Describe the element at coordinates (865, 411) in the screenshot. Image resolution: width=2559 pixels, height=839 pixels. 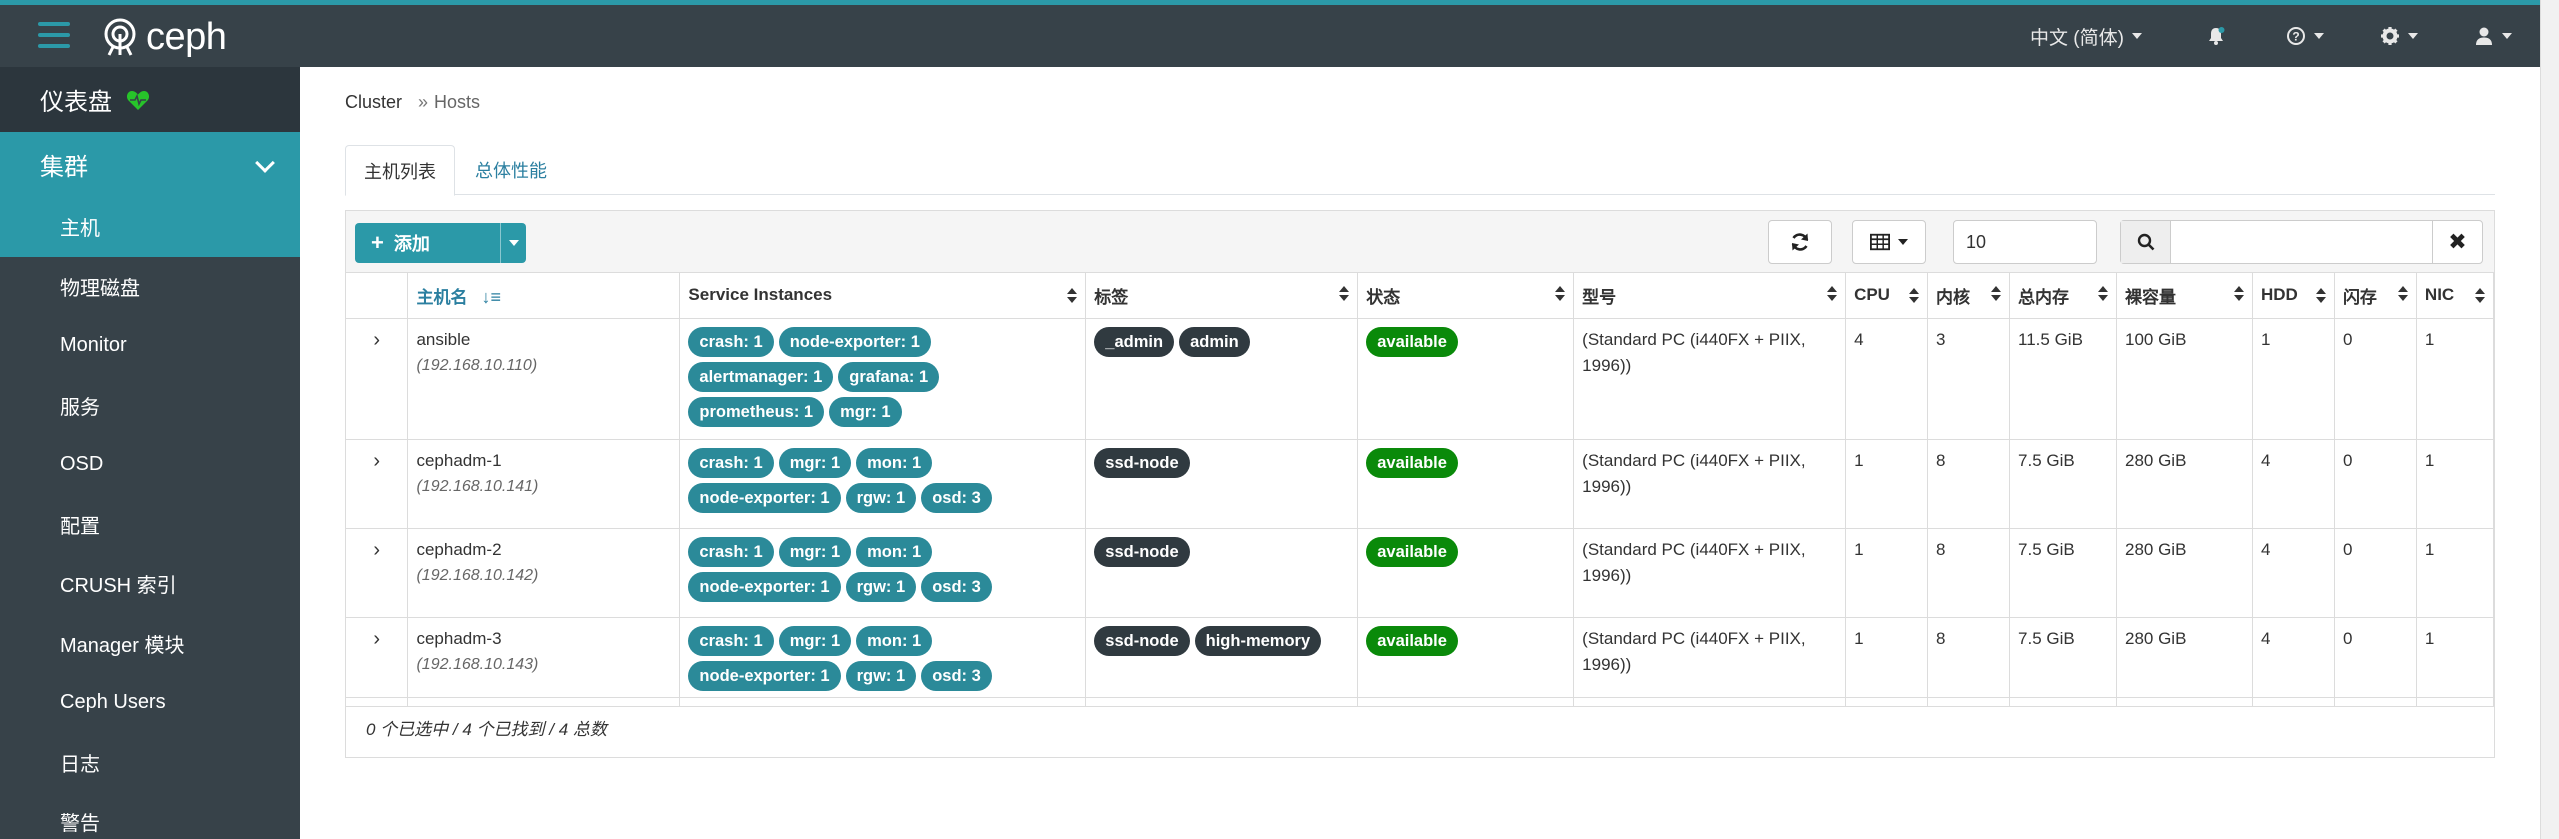
I see `service-badge: mgr: 1` at that location.